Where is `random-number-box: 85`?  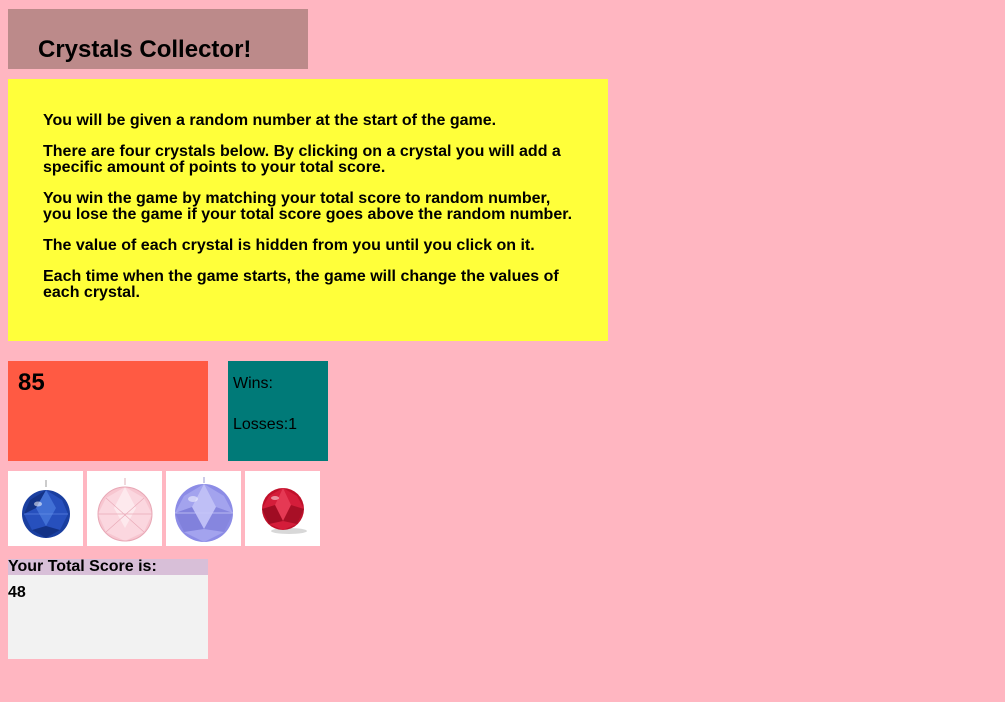
random-number-box: 85 is located at coordinates (108, 411).